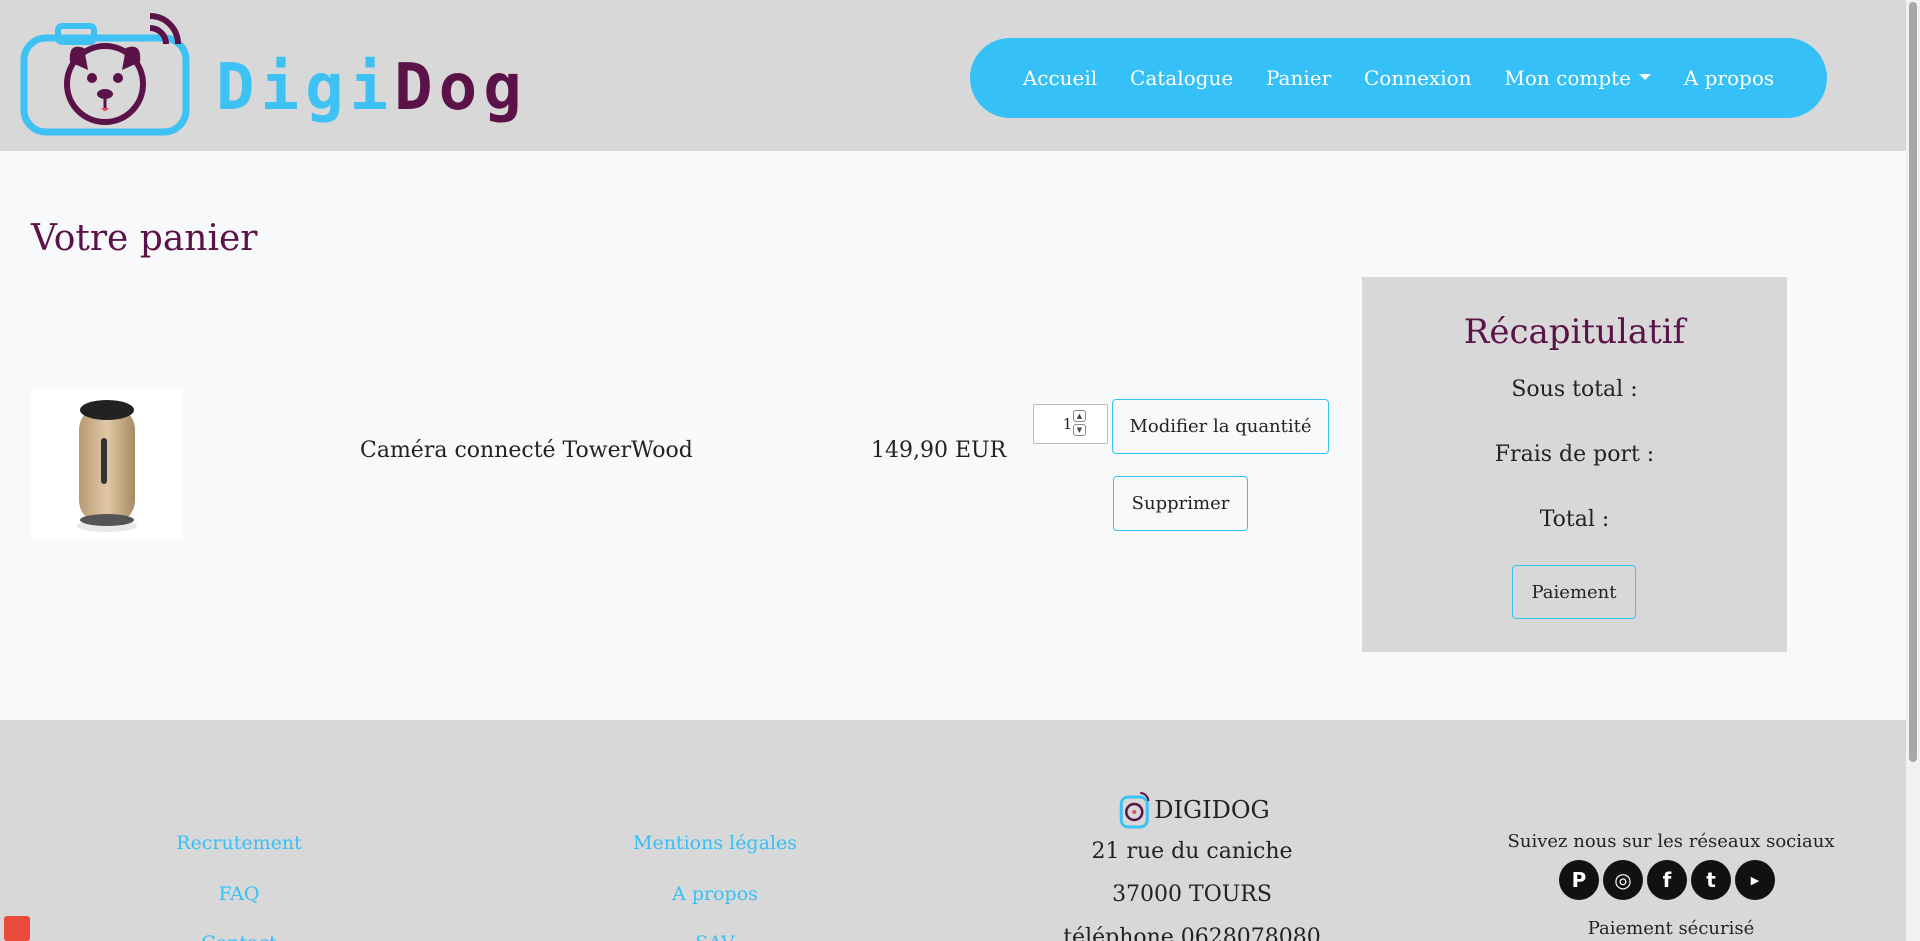 The width and height of the screenshot is (1920, 941). I want to click on digidog-logo: DigiDog, so click(270, 76).